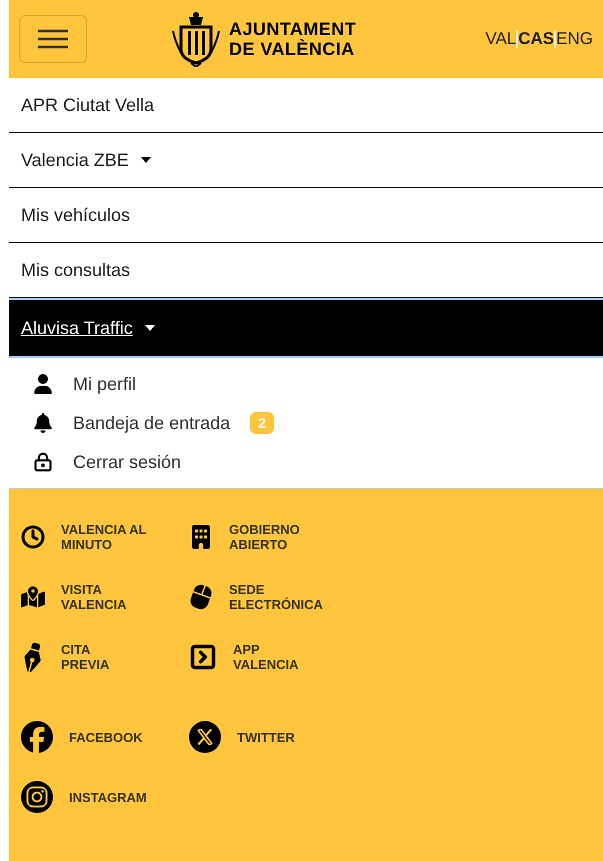 The height and width of the screenshot is (861, 603). Describe the element at coordinates (104, 384) in the screenshot. I see `dropdown-item: Mi perfil` at that location.